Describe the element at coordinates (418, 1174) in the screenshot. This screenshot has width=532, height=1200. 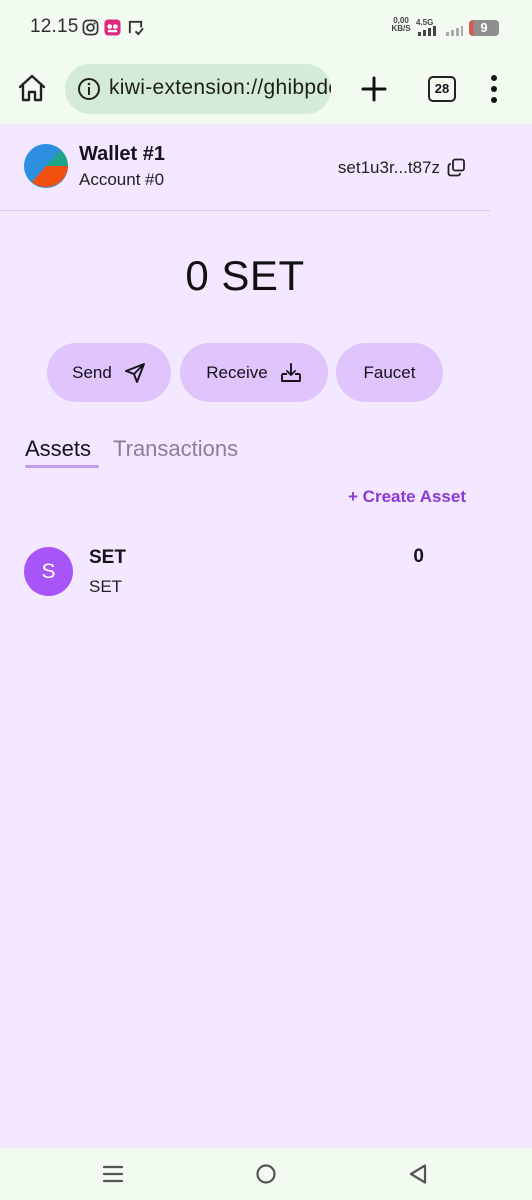
I see `back-triangle-icon` at that location.